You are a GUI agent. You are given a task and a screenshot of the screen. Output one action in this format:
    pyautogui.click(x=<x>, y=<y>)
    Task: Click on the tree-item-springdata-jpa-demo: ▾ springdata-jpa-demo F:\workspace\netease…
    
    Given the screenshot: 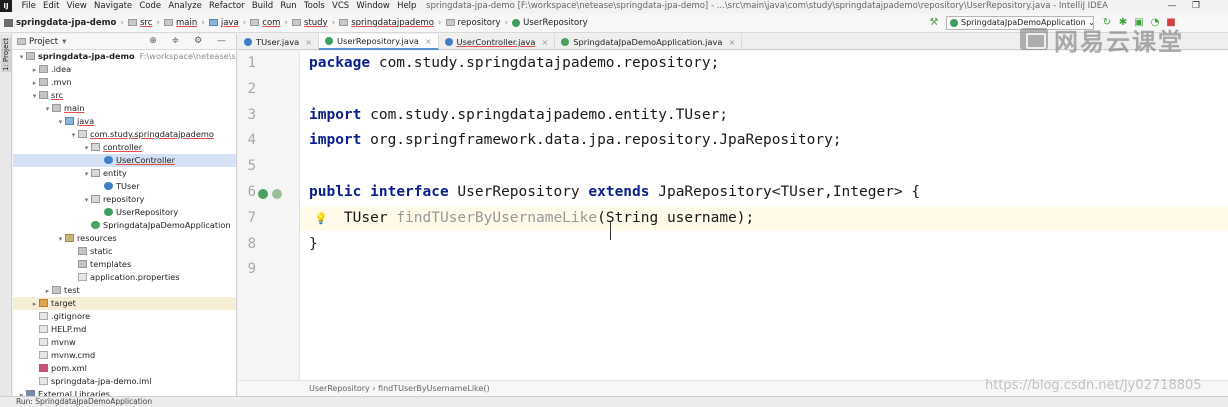 What is the action you would take?
    pyautogui.click(x=124, y=56)
    